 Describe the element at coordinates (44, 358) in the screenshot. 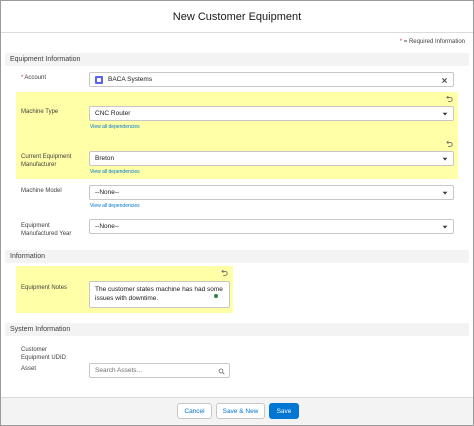

I see `customer-equipment-udid-label-line2: Equipment UDID` at that location.